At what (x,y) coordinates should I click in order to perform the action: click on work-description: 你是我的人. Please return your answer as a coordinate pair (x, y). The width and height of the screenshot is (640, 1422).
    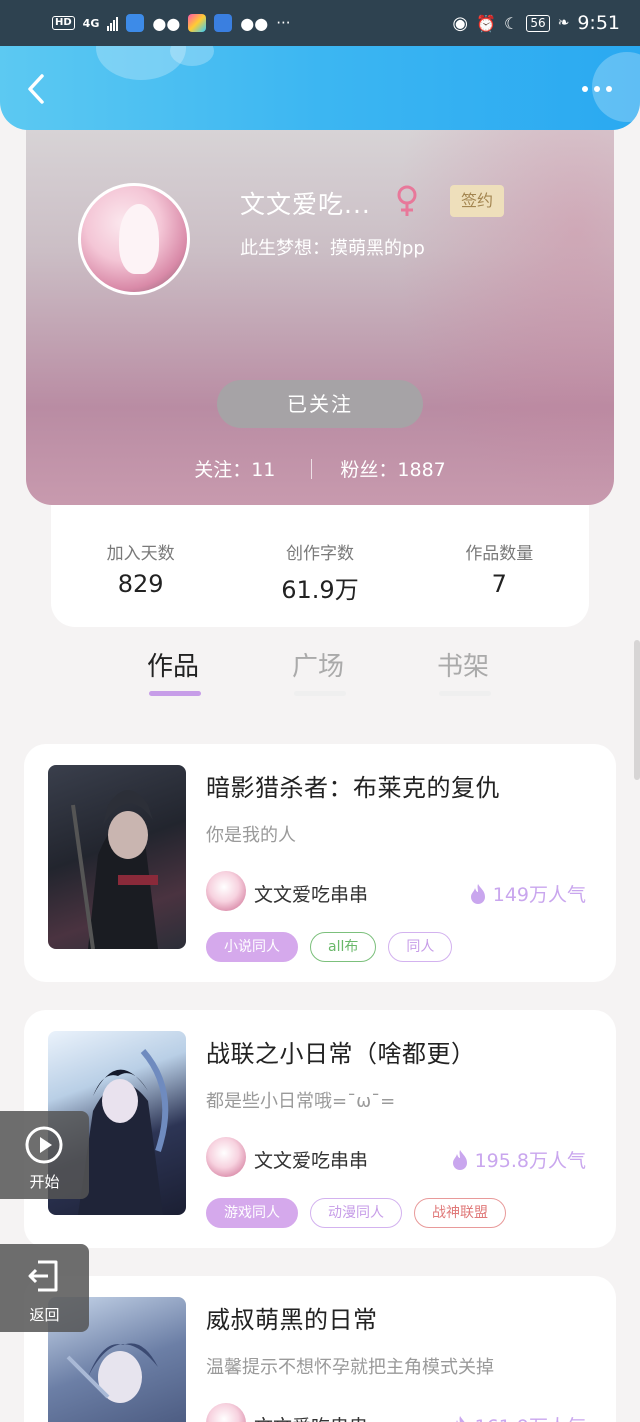
    Looking at the image, I should click on (251, 835).